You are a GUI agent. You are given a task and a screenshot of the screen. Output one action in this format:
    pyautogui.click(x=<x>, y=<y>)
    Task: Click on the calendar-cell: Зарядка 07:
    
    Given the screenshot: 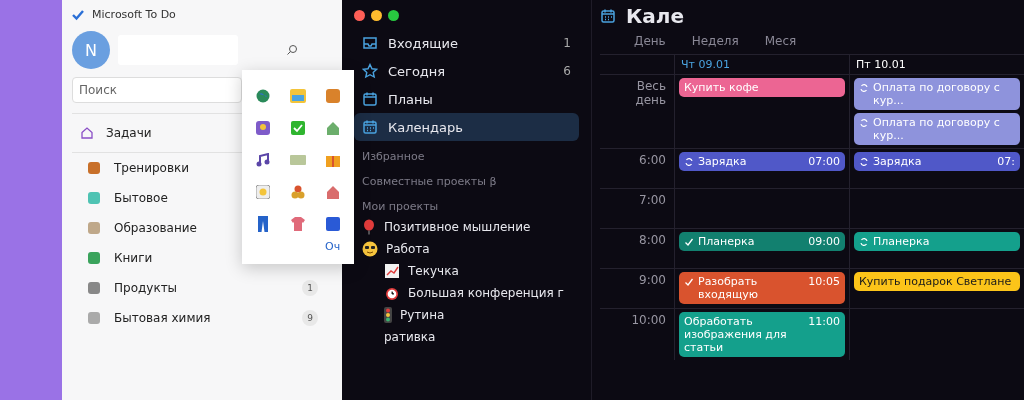 What is the action you would take?
    pyautogui.click(x=936, y=168)
    